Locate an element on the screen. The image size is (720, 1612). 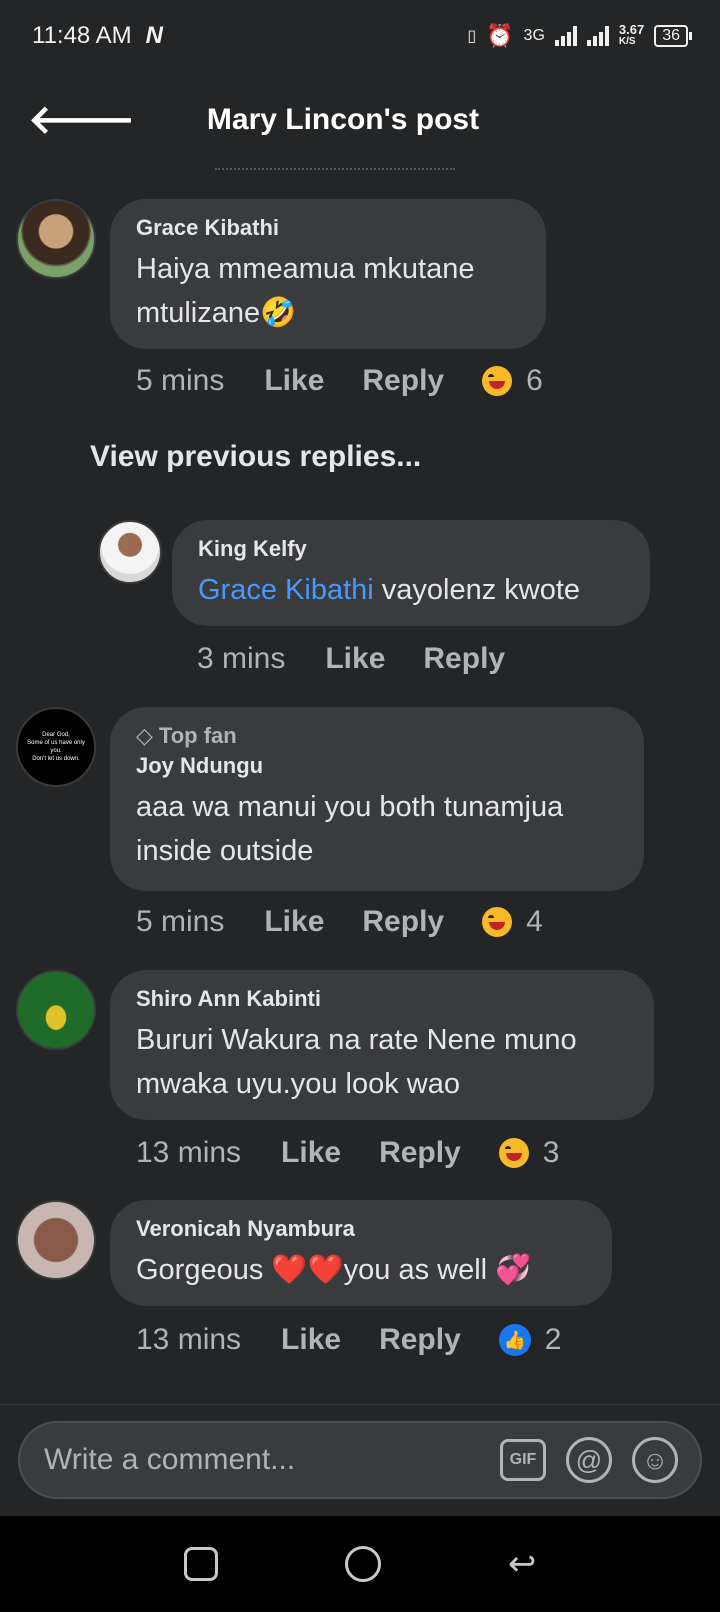
comment-actions: 13 mins Like Reply 👍 2 is located at coordinates (348, 1340).